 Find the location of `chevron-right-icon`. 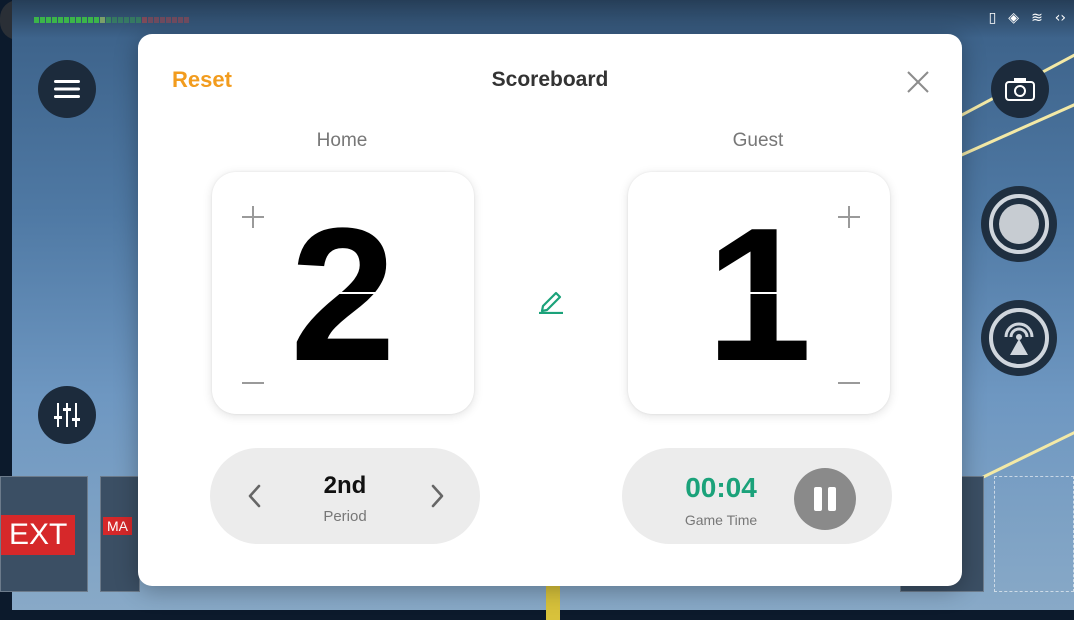

chevron-right-icon is located at coordinates (437, 496).